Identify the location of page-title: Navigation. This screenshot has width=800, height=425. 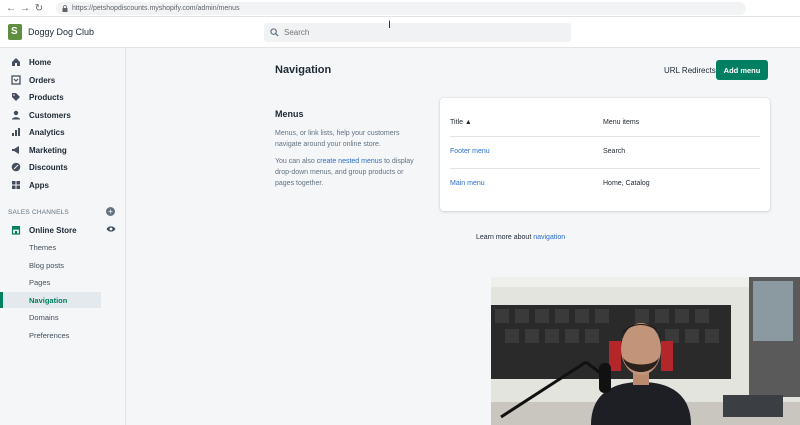
(303, 70).